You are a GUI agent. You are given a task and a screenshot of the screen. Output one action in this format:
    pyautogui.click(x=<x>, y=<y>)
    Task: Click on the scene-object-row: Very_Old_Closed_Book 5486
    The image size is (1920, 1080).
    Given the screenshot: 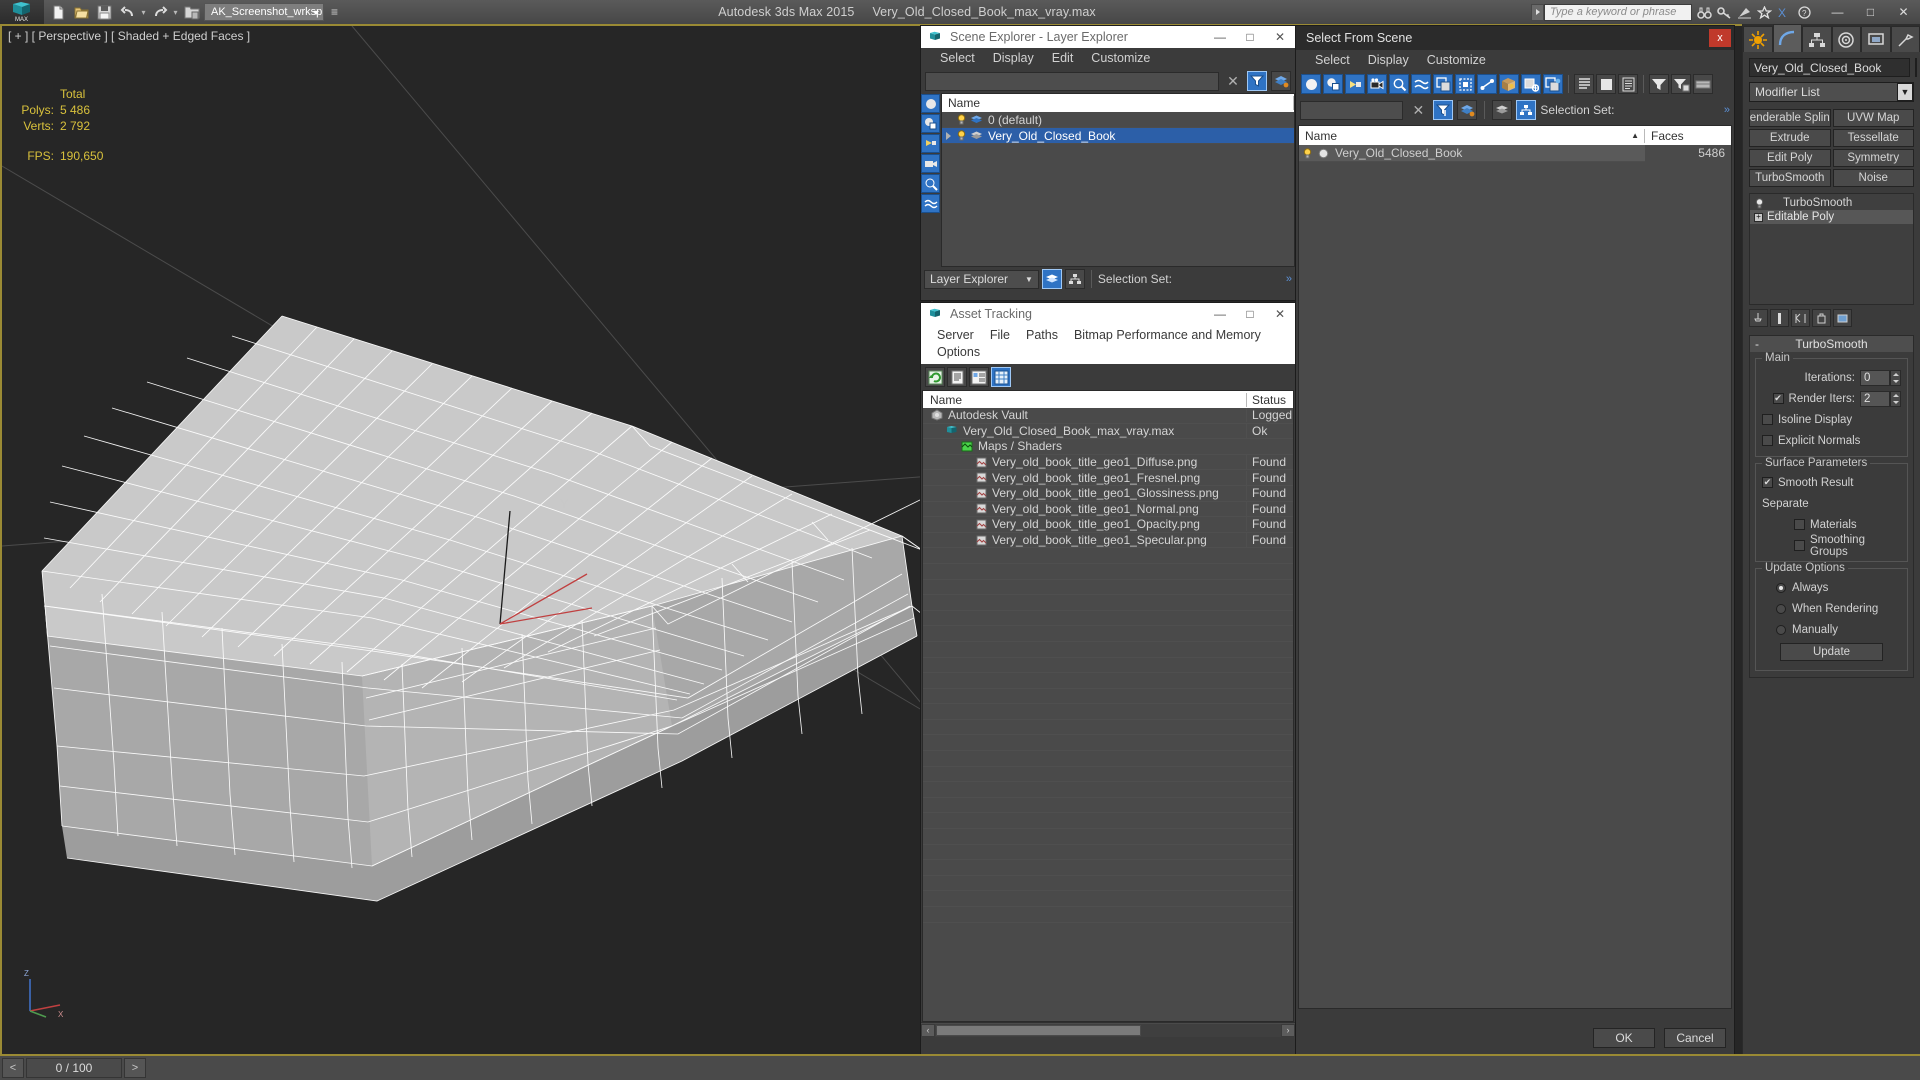 What is the action you would take?
    pyautogui.click(x=1515, y=153)
    